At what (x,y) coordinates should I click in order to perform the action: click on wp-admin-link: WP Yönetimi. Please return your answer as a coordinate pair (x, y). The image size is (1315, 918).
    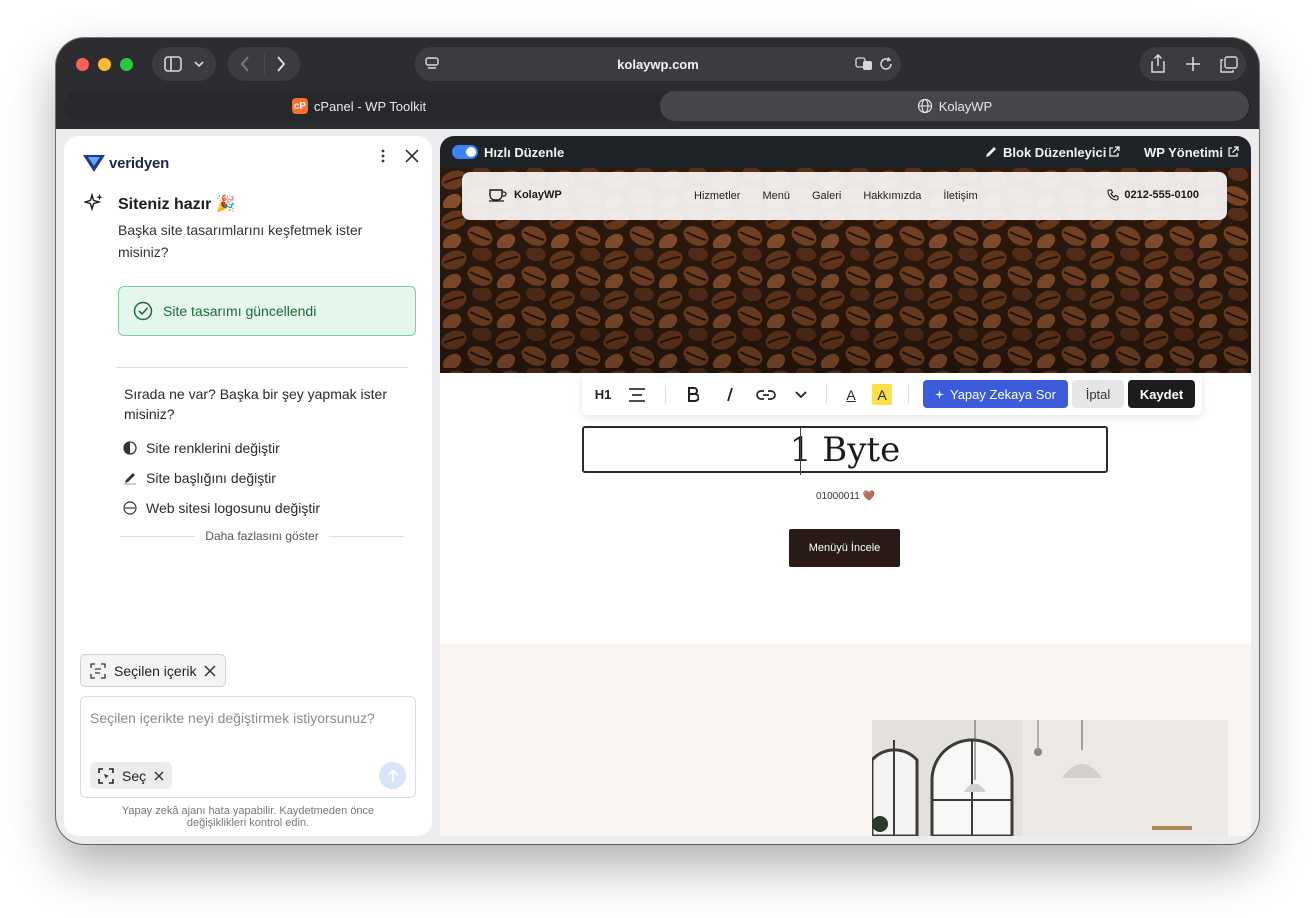
    Looking at the image, I should click on (1183, 152).